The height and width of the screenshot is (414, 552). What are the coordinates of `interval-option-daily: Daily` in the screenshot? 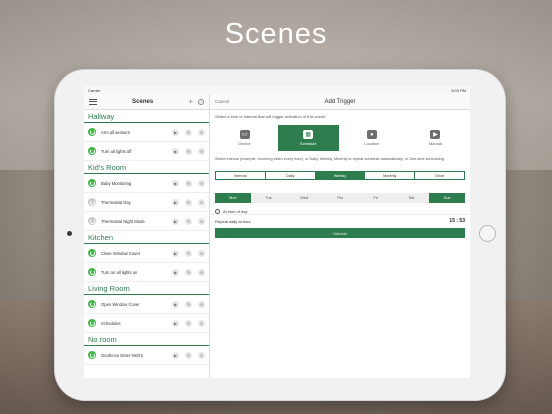 It's located at (291, 175).